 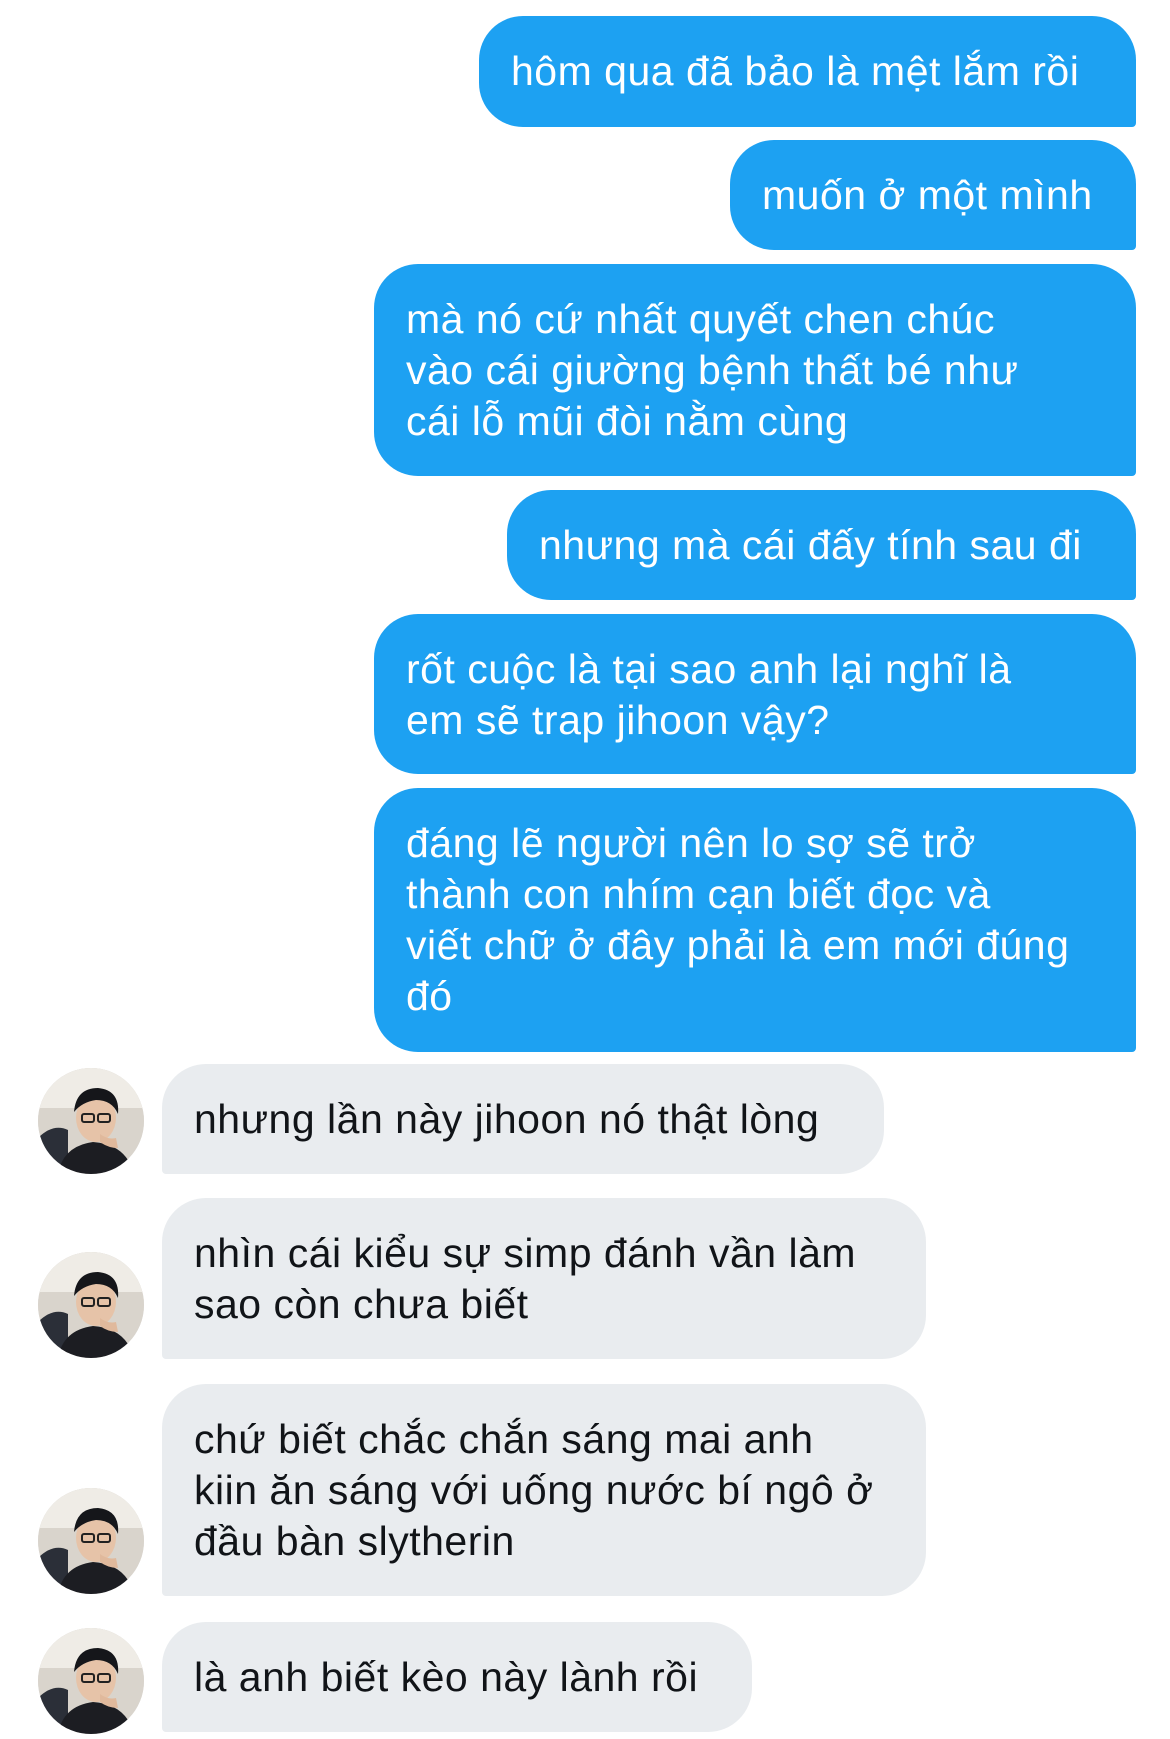 I want to click on outgoing-message-bubble: hôm qua đã bảo là mệt lắm rồi, so click(x=807, y=71).